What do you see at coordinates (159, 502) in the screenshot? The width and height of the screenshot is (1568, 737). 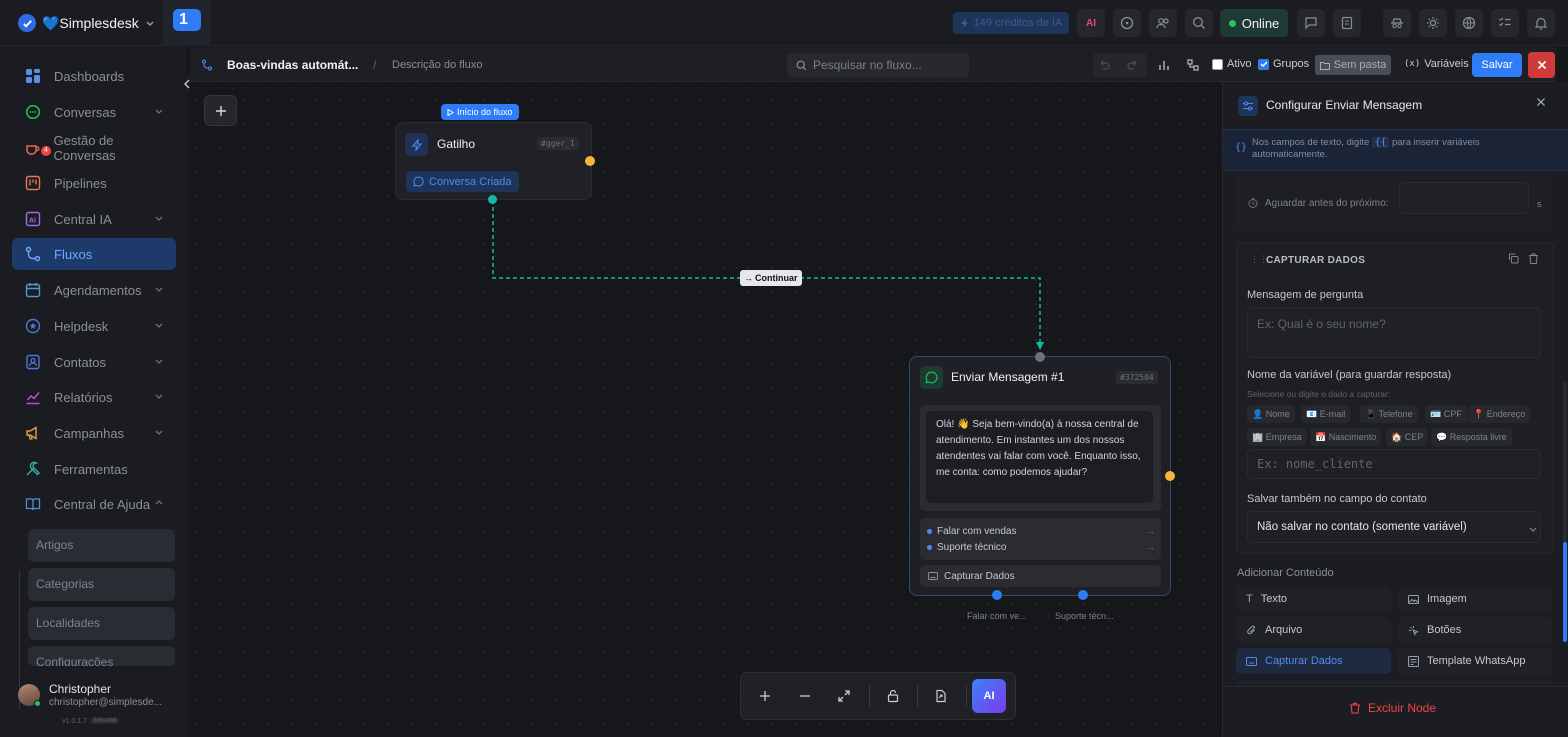 I see `chevron-up-icon` at bounding box center [159, 502].